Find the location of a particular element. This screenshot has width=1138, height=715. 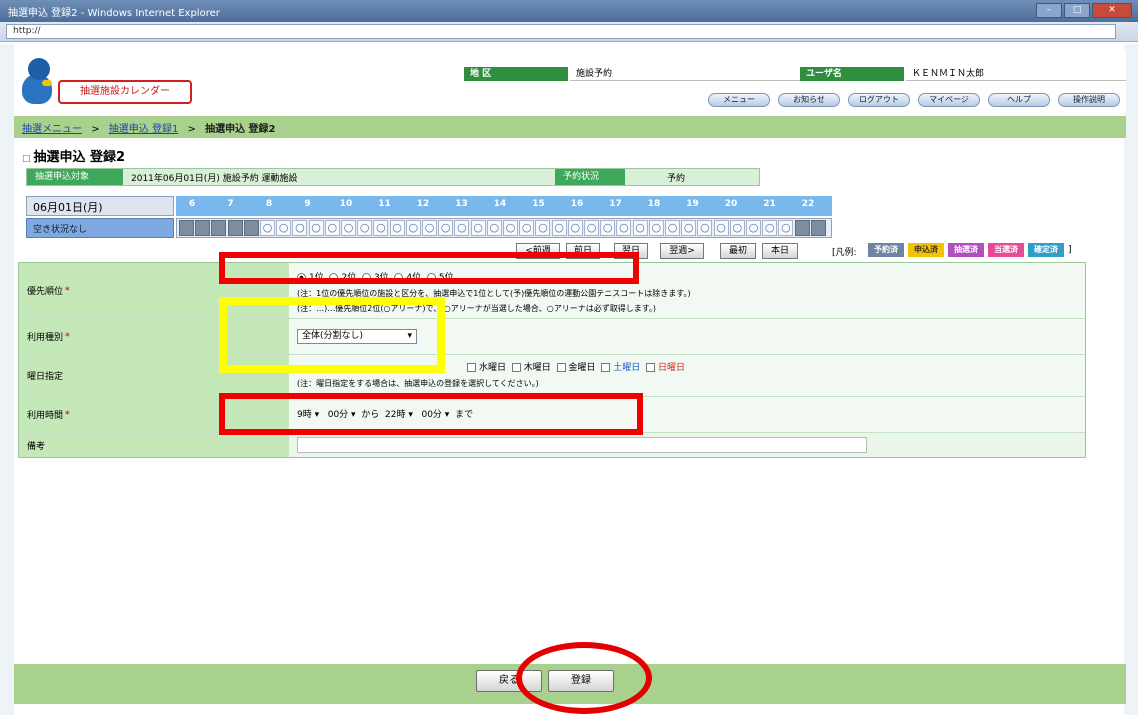

chevron-down-icon: ▾ is located at coordinates (409, 336).